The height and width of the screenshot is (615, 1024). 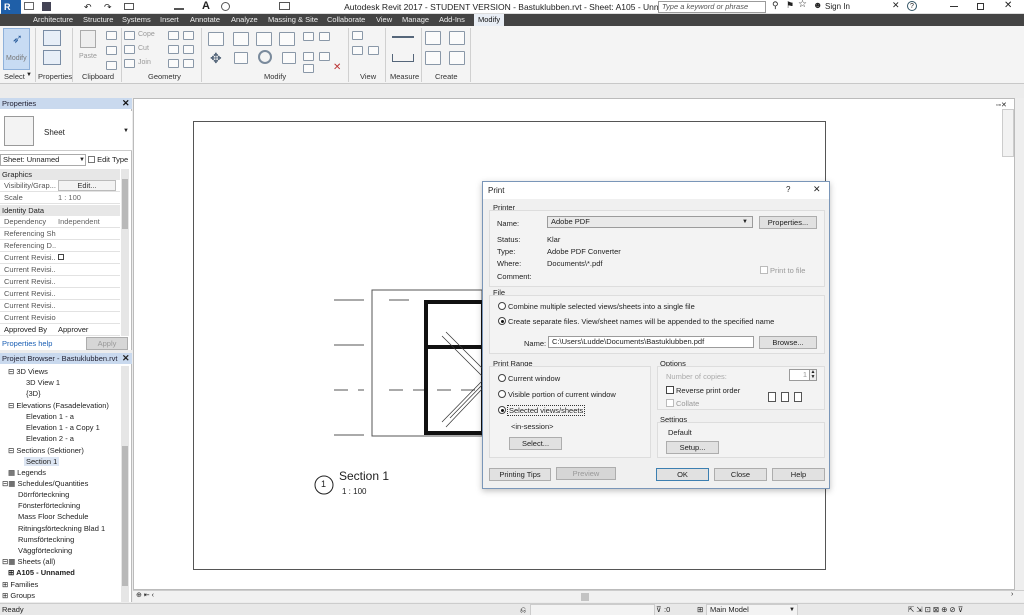 I want to click on copy-icon, so click(x=111, y=35).